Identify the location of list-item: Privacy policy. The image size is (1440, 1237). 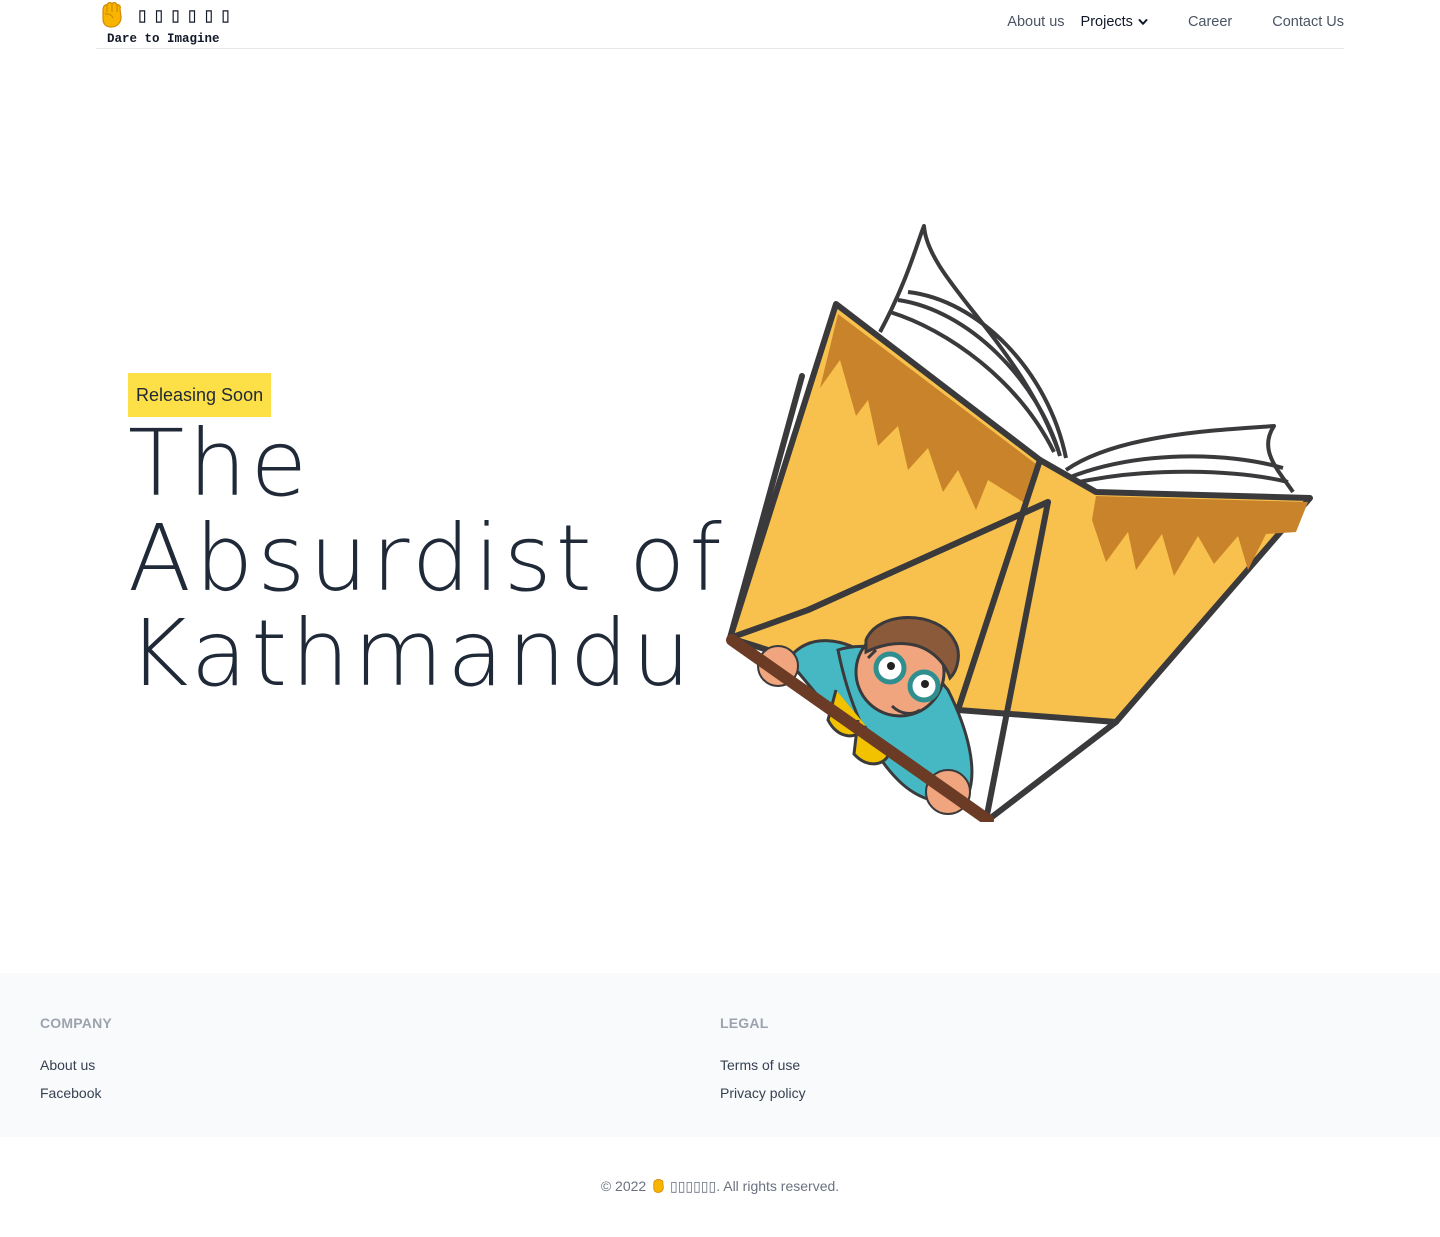
(763, 1093).